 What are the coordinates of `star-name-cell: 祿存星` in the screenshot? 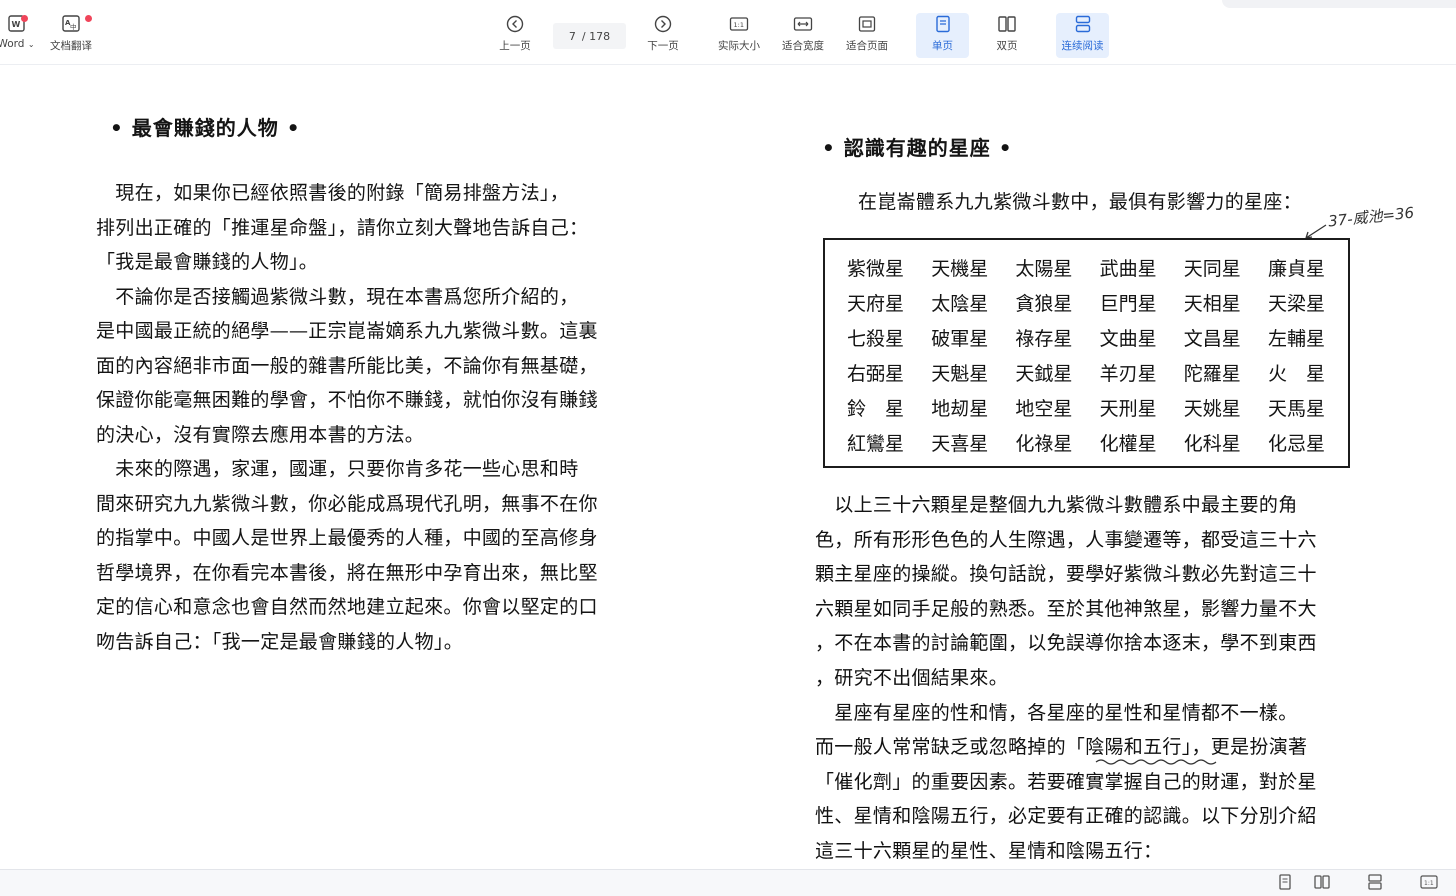 It's located at (1044, 339).